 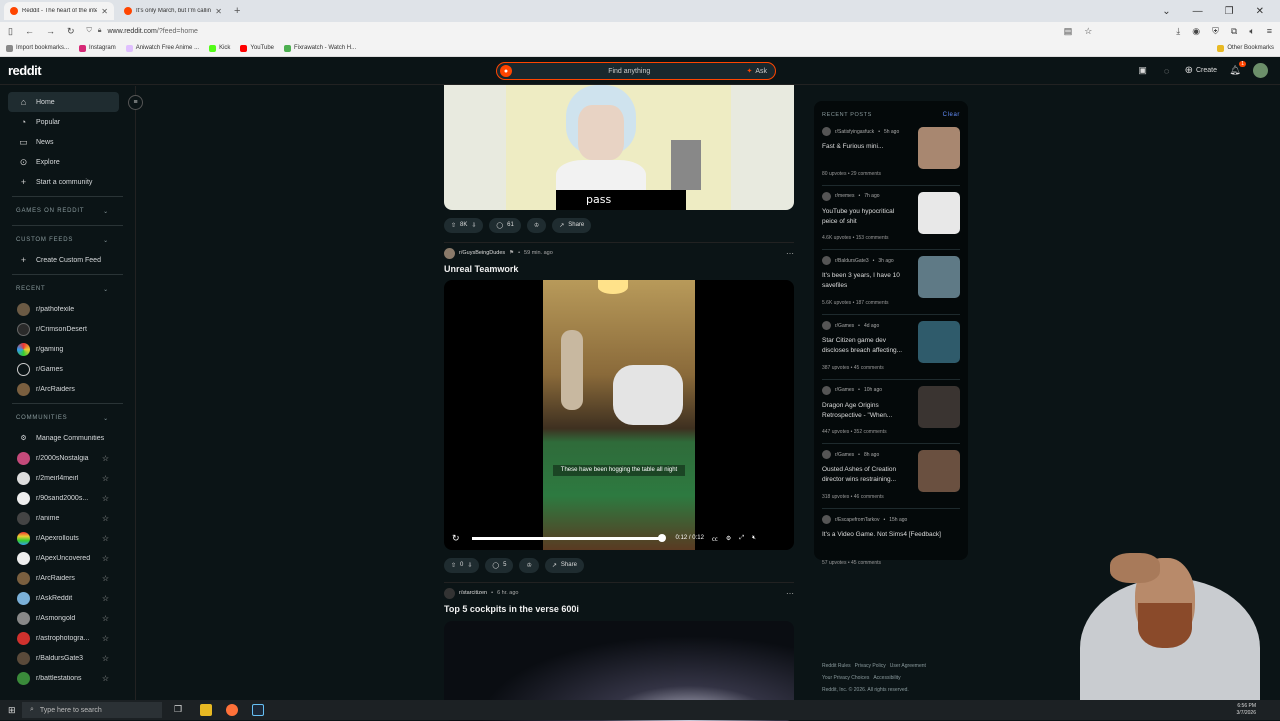 What do you see at coordinates (1167, 71) in the screenshot?
I see `chat-icon: ◌` at bounding box center [1167, 71].